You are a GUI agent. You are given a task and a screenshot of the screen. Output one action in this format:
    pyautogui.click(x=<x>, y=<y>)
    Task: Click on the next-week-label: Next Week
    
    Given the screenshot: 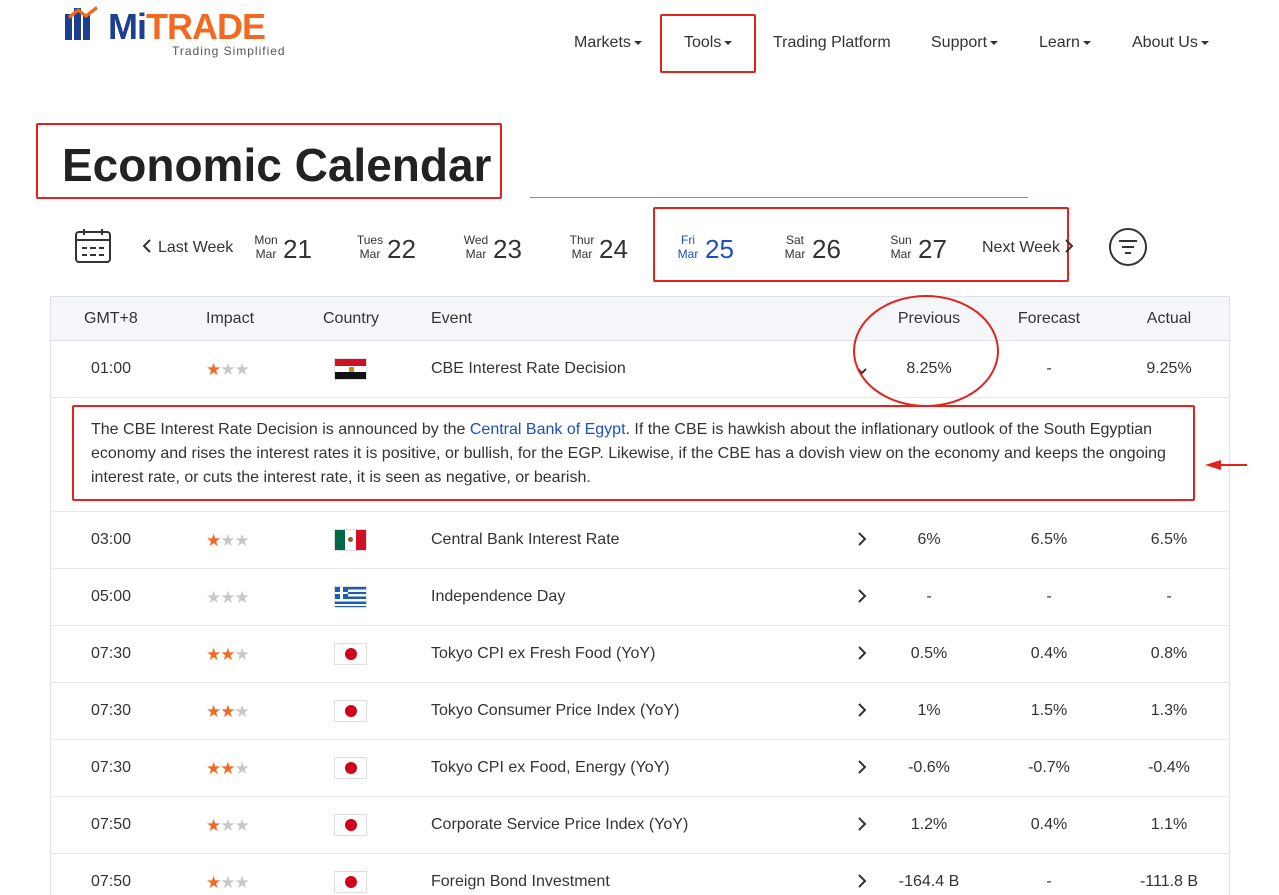 What is the action you would take?
    pyautogui.click(x=1021, y=247)
    